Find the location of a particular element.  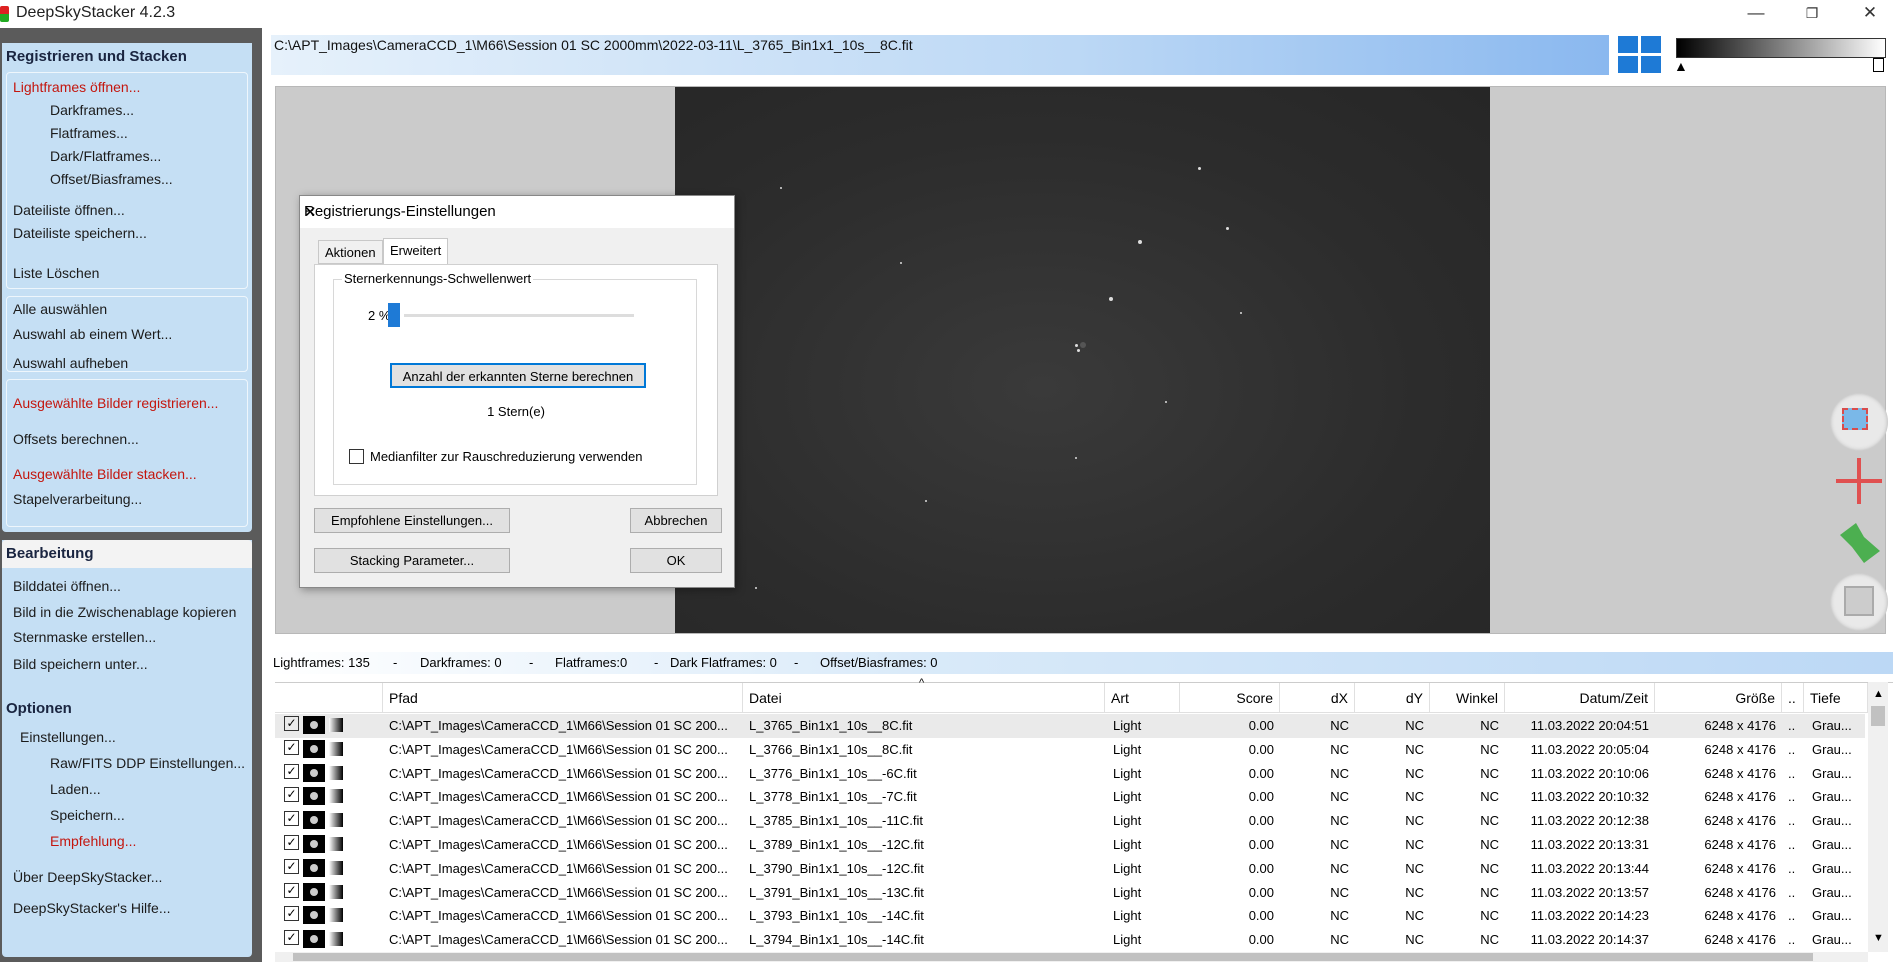

comet-edit-icon is located at coordinates (1859, 542).